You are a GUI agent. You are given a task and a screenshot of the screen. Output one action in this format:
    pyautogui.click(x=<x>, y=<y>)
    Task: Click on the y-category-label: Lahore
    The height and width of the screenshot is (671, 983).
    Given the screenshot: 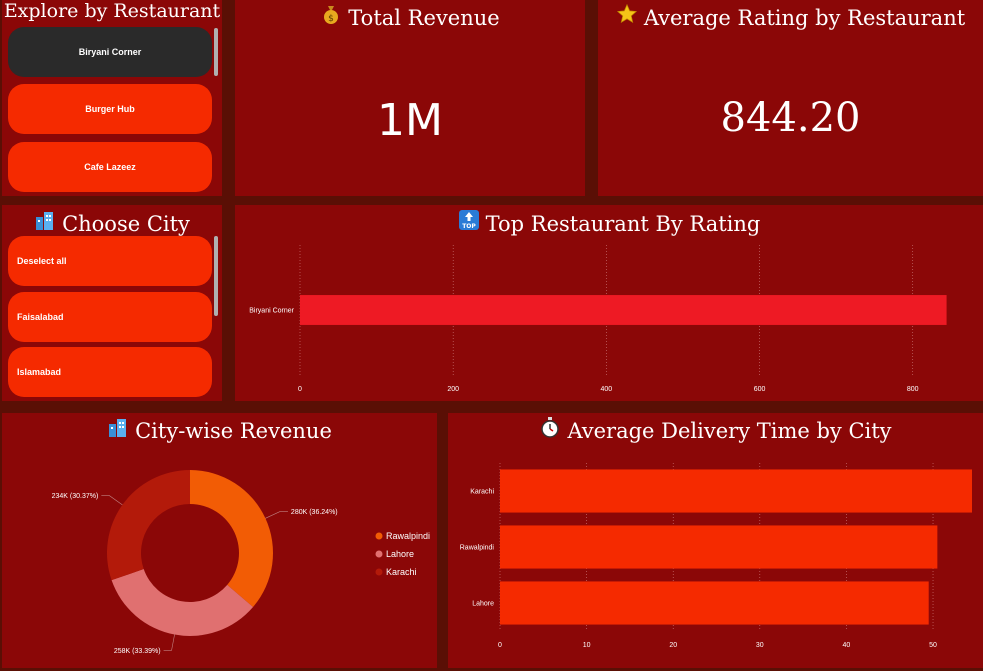 What is the action you would take?
    pyautogui.click(x=483, y=604)
    